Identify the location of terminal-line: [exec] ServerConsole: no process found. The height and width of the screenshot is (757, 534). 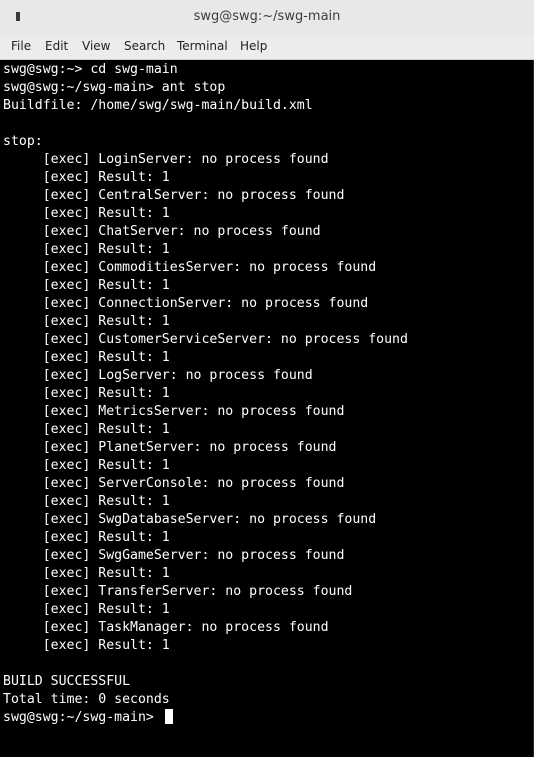
(174, 483).